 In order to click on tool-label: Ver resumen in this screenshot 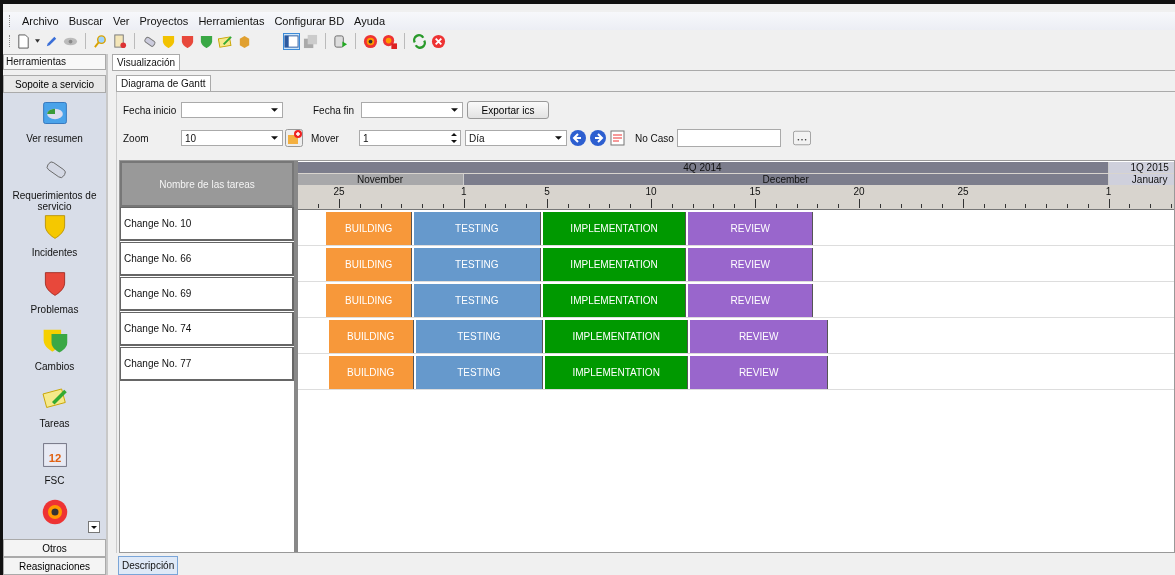, I will do `click(54, 138)`.